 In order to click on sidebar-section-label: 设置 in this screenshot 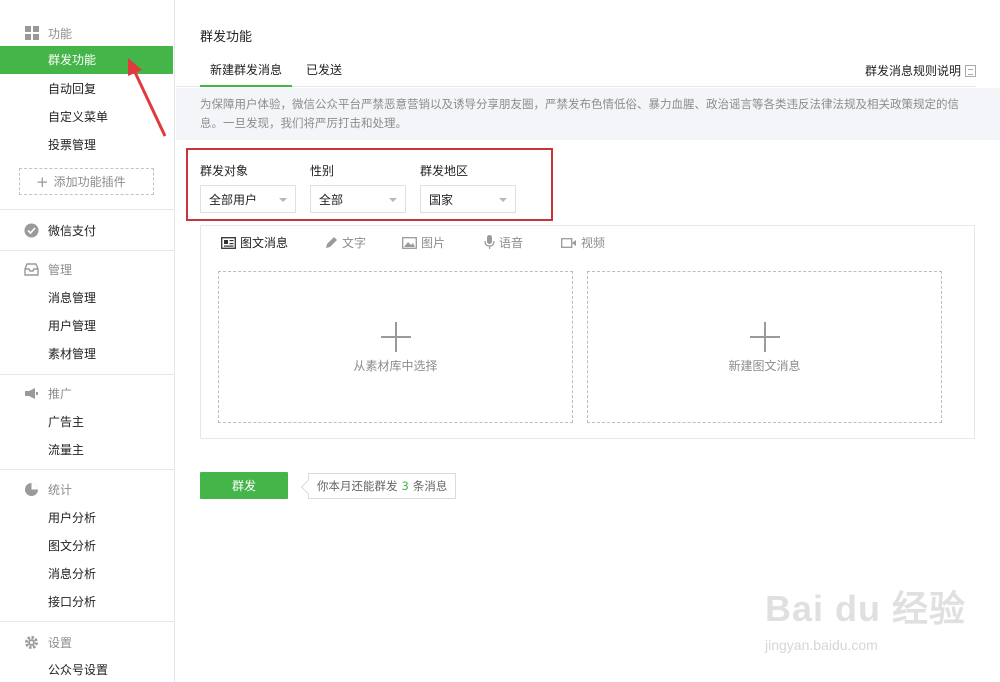, I will do `click(60, 642)`.